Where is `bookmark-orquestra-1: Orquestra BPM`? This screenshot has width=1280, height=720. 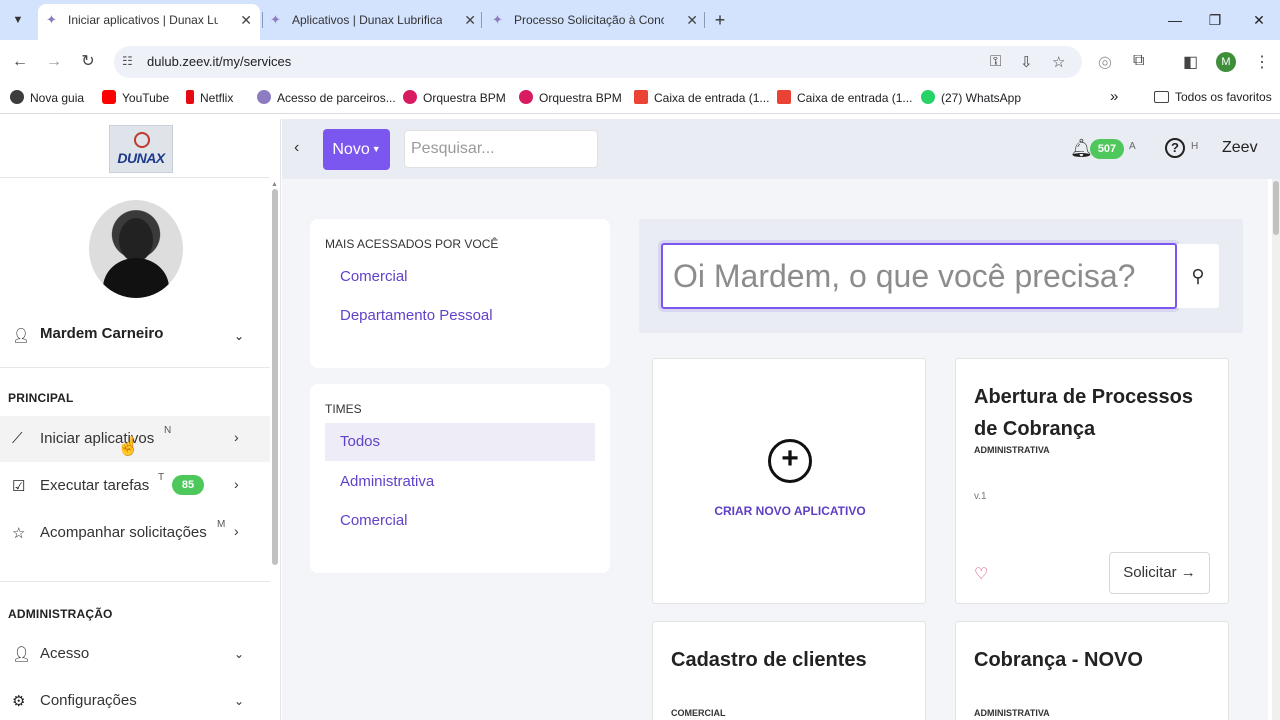 bookmark-orquestra-1: Orquestra BPM is located at coordinates (454, 97).